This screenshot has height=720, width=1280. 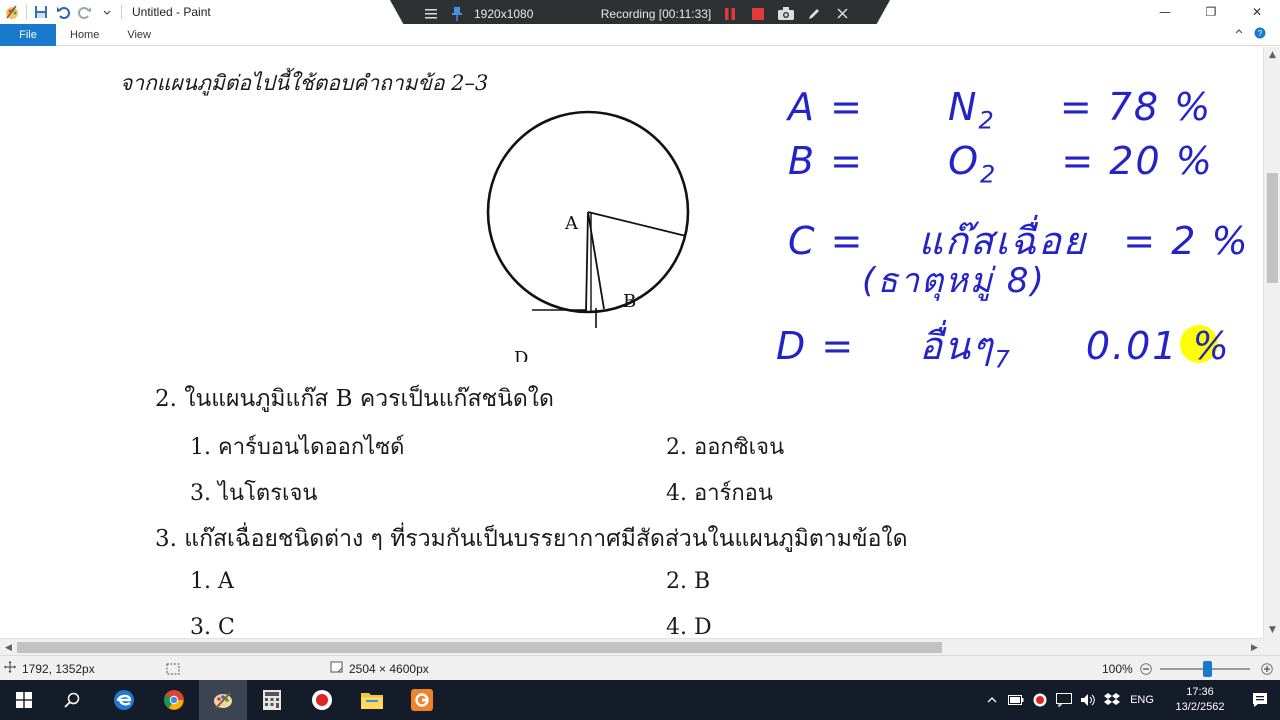 I want to click on volume-icon, so click(x=1088, y=700).